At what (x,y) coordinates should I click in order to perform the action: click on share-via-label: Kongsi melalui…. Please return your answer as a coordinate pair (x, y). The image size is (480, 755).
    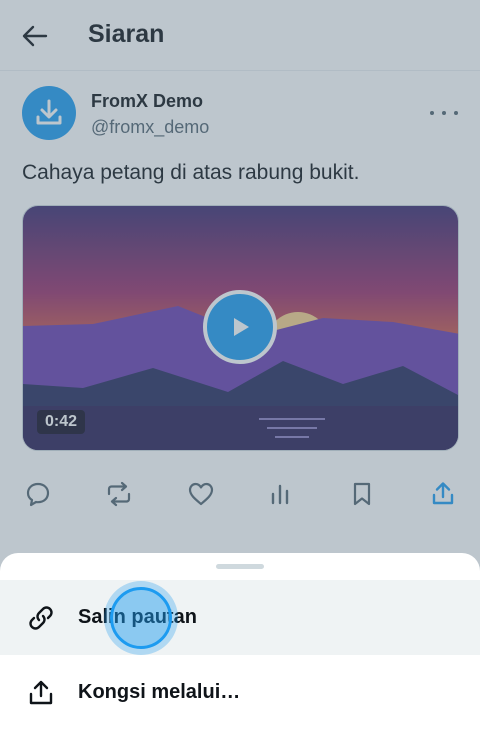
    Looking at the image, I should click on (159, 692).